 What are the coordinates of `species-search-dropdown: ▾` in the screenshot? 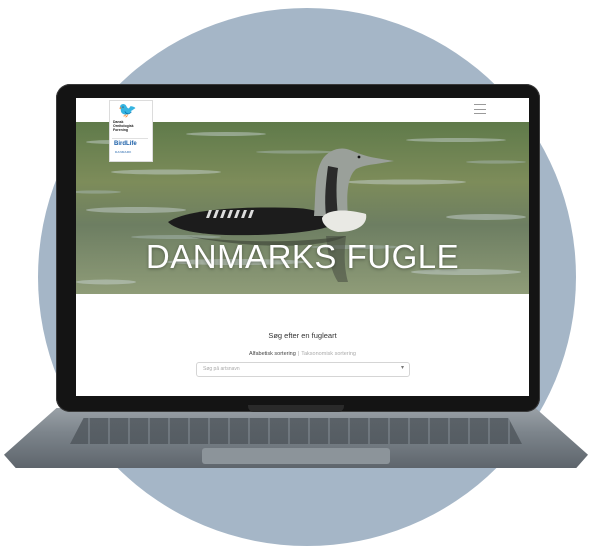 It's located at (303, 369).